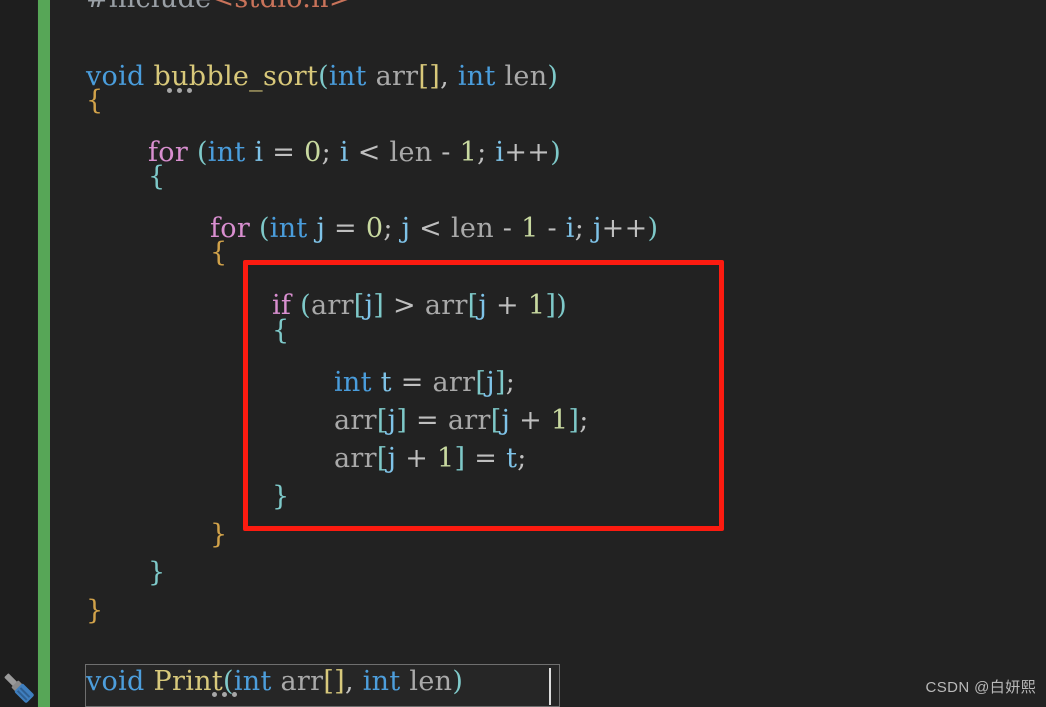 This screenshot has height=707, width=1046. I want to click on change-indicator-bar, so click(44, 353).